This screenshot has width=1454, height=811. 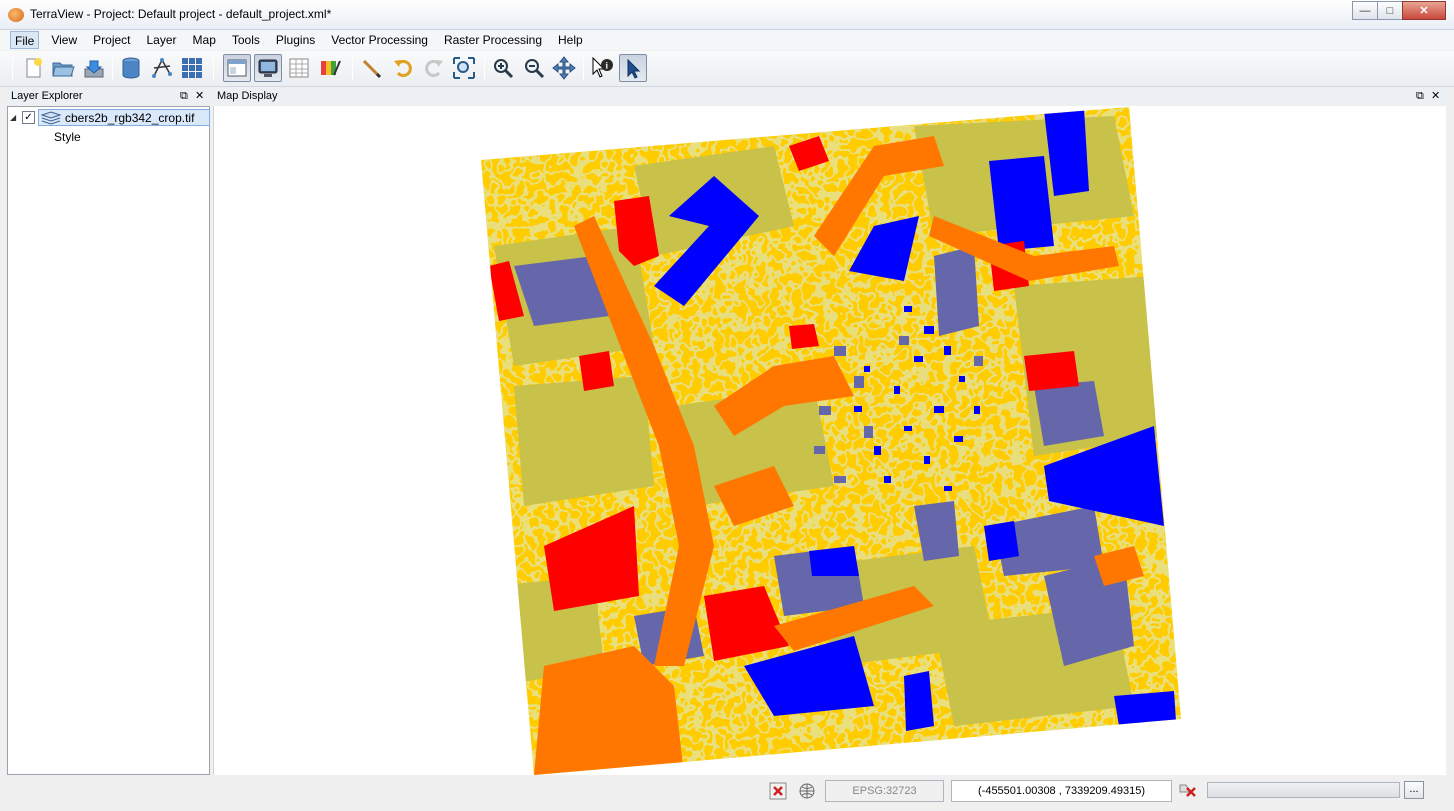 I want to click on layer-style-label: Style, so click(x=67, y=136).